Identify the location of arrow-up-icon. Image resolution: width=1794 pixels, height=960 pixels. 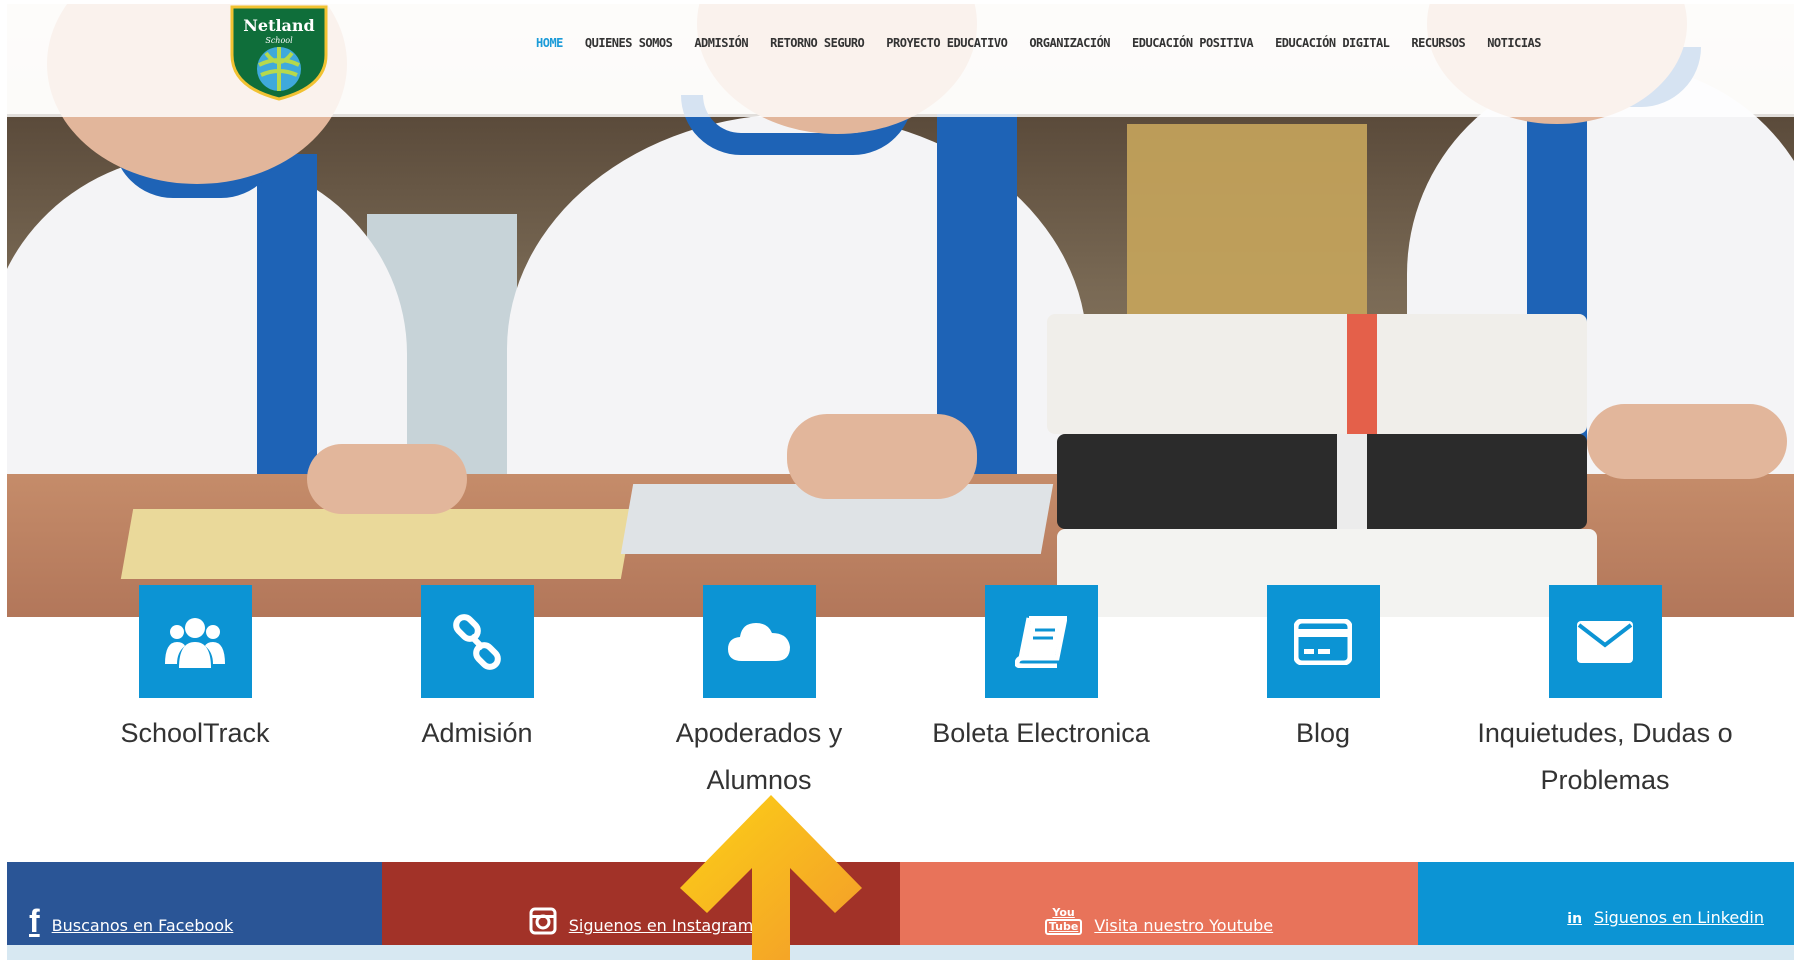
(771, 877).